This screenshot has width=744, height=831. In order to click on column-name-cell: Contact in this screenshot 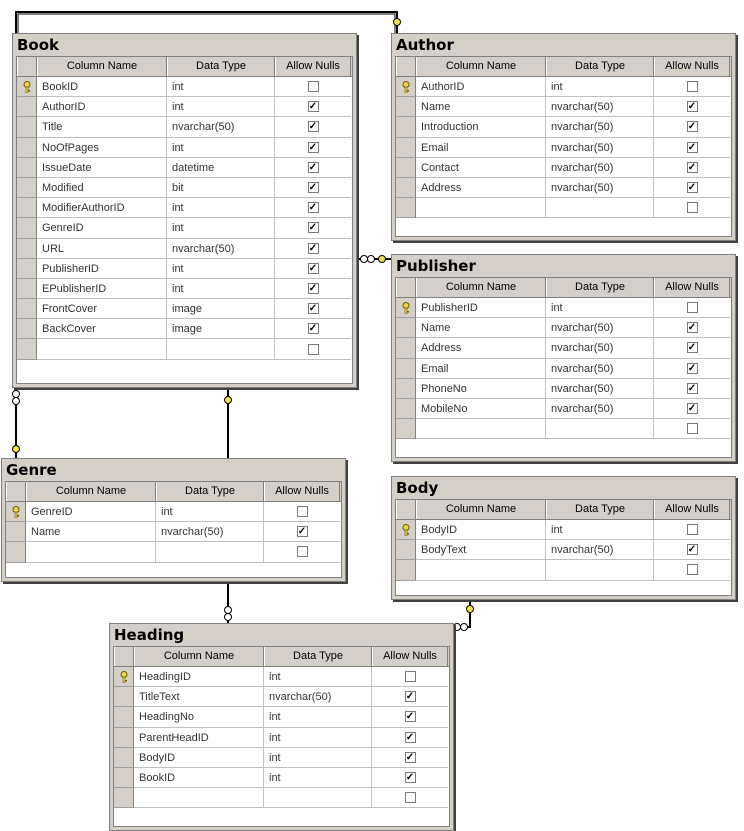, I will do `click(481, 167)`.